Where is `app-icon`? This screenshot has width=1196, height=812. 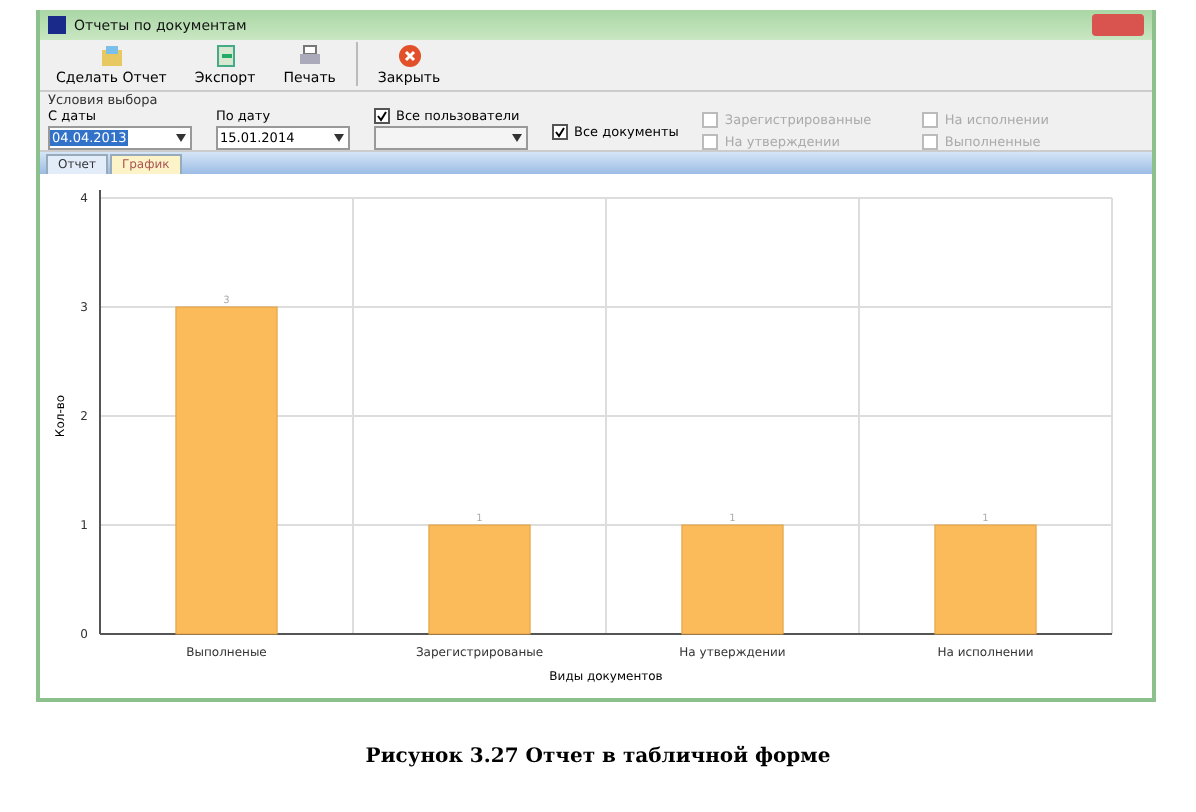 app-icon is located at coordinates (57, 25).